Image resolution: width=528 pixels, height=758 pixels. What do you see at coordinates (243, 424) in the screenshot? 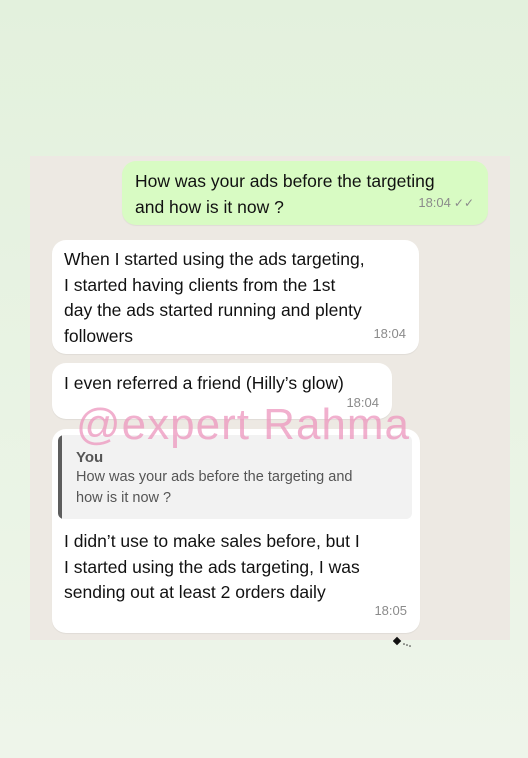
I see `watermark-text: @expert Rahma` at bounding box center [243, 424].